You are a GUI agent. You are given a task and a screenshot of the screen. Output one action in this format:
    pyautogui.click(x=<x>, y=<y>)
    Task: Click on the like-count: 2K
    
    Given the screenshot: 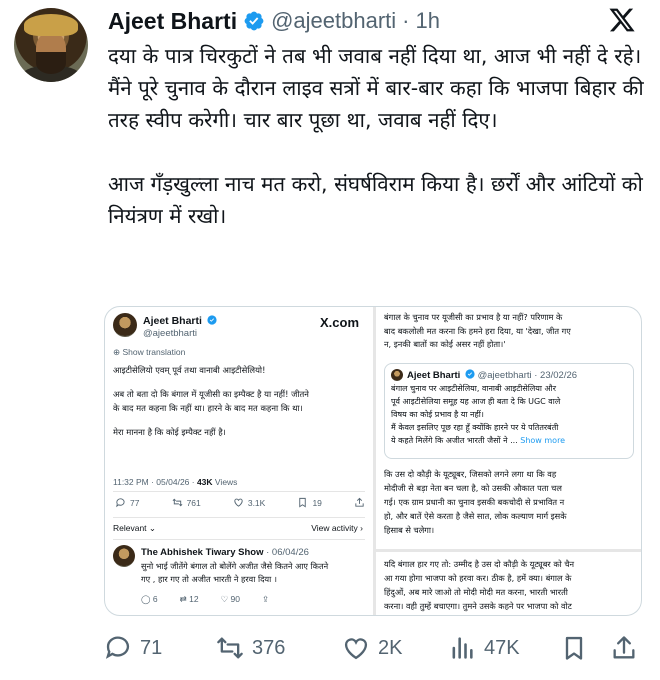 What is the action you would take?
    pyautogui.click(x=390, y=647)
    